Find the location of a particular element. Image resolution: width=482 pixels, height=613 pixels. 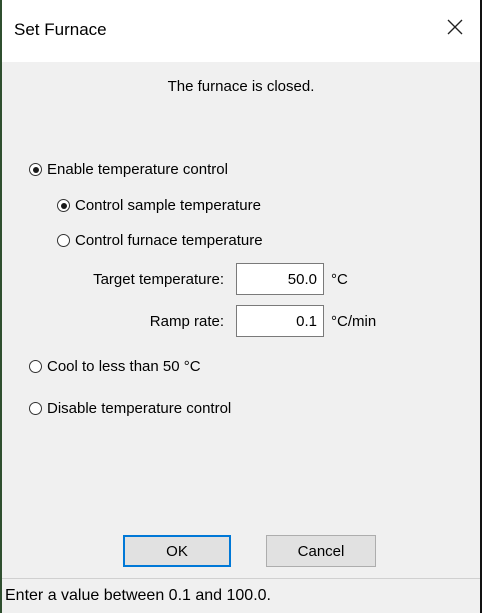

ramp-rate-unit: °C/min is located at coordinates (354, 321).